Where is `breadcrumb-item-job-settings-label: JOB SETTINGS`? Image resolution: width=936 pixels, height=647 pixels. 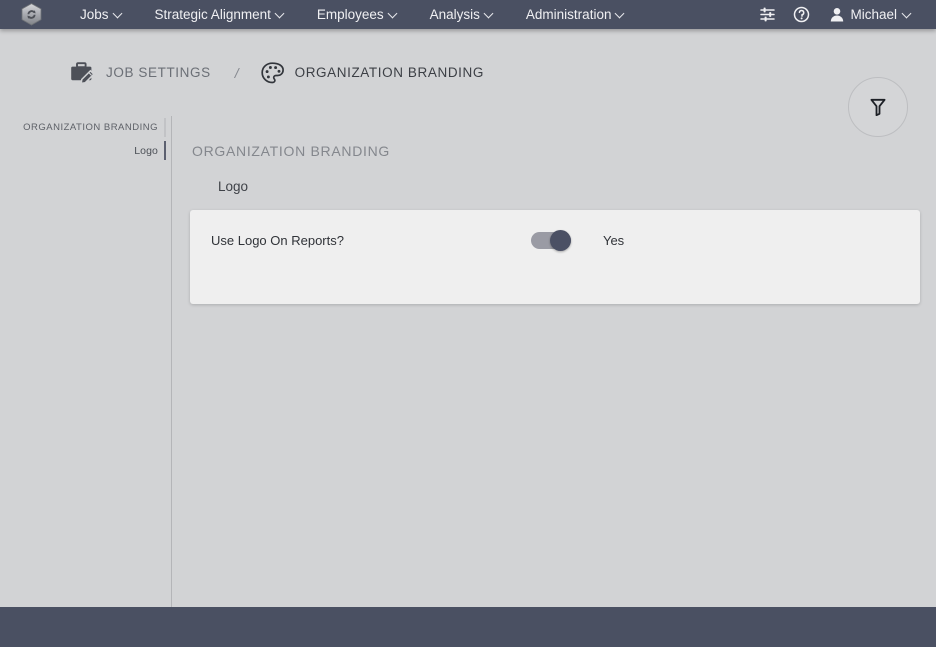
breadcrumb-item-job-settings-label: JOB SETTINGS is located at coordinates (158, 72).